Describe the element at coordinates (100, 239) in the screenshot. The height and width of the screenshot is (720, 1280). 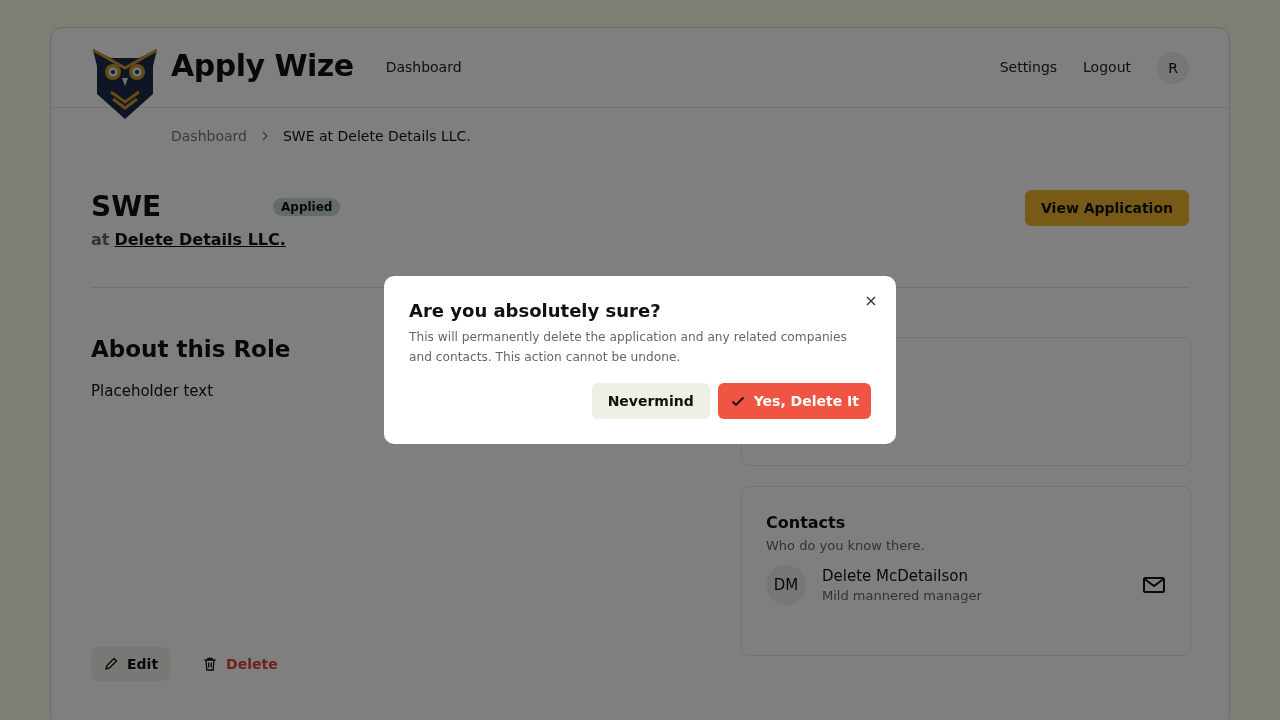
I see `at-label: at` at that location.